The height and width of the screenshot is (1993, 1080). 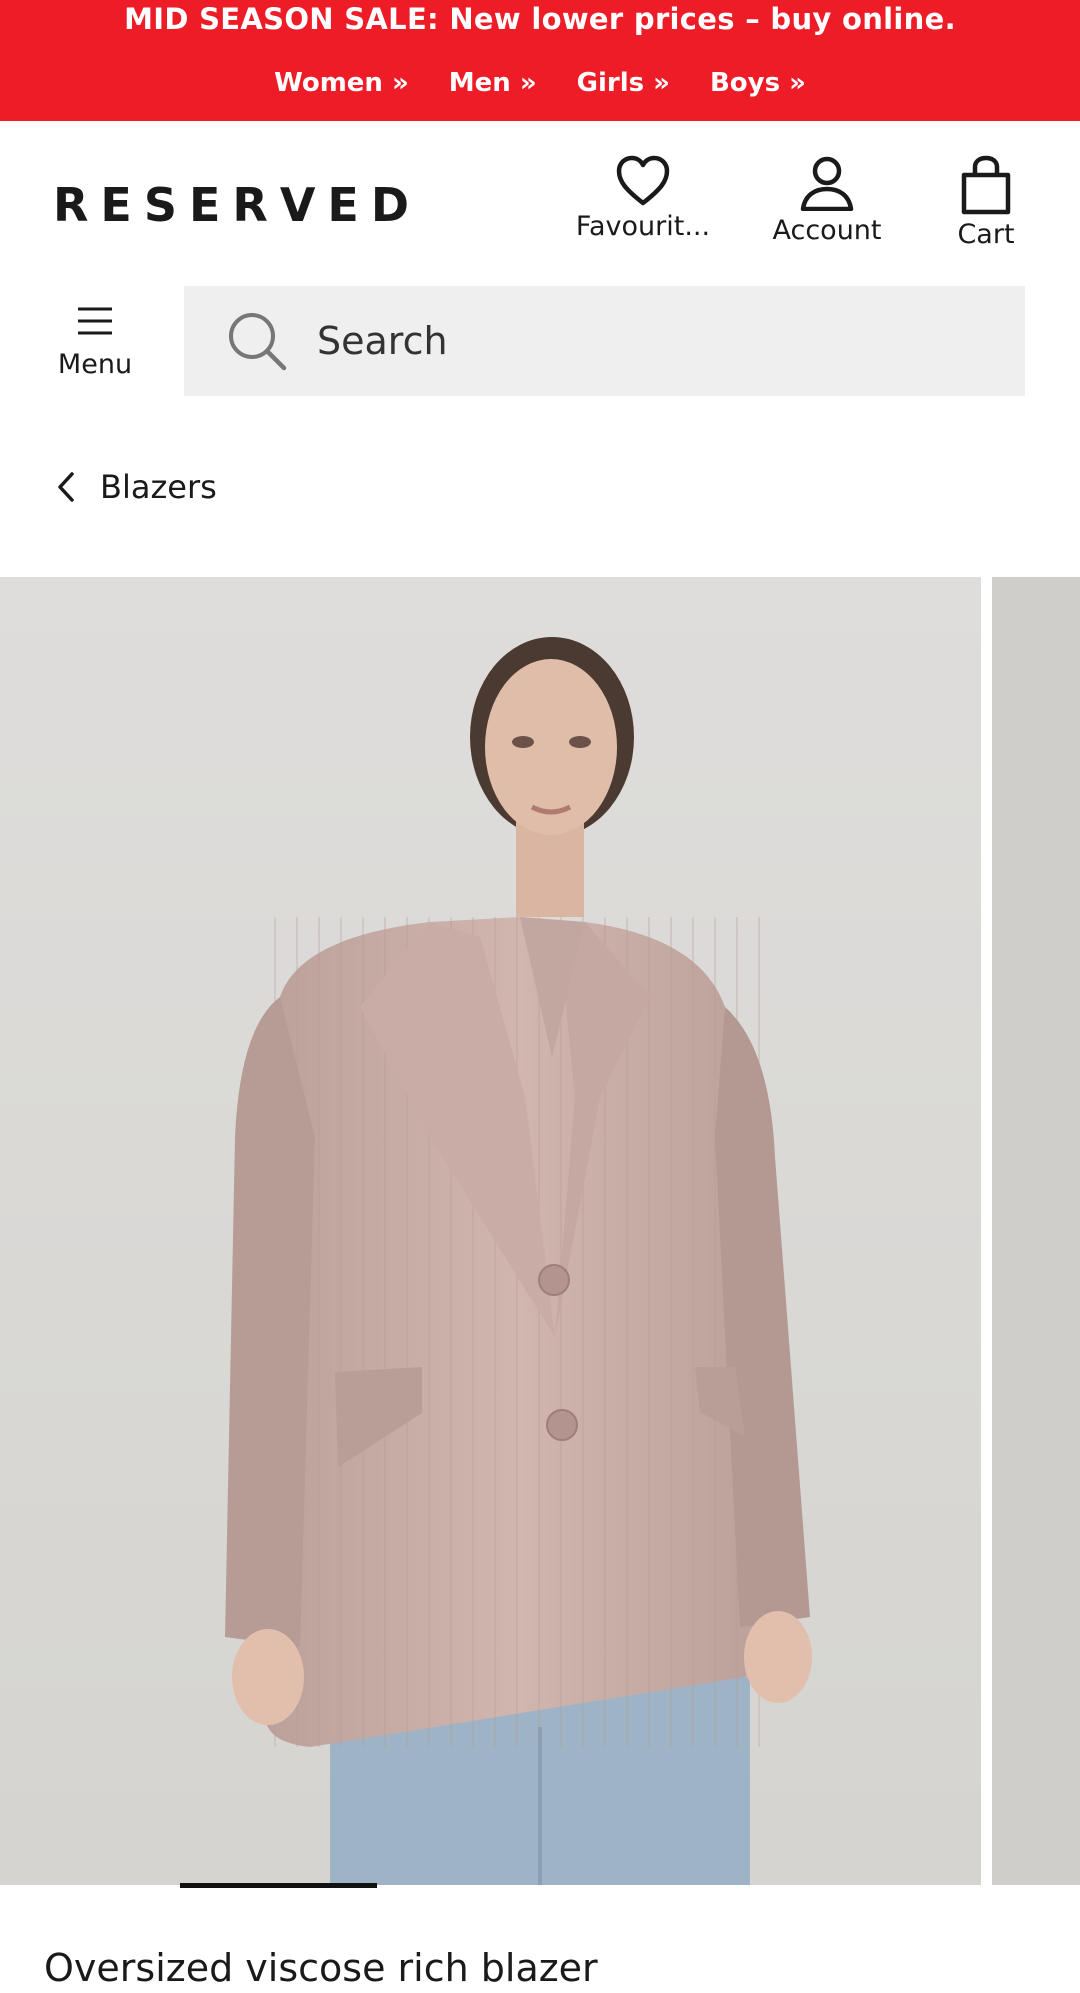 What do you see at coordinates (95, 321) in the screenshot?
I see `hamburger-icon` at bounding box center [95, 321].